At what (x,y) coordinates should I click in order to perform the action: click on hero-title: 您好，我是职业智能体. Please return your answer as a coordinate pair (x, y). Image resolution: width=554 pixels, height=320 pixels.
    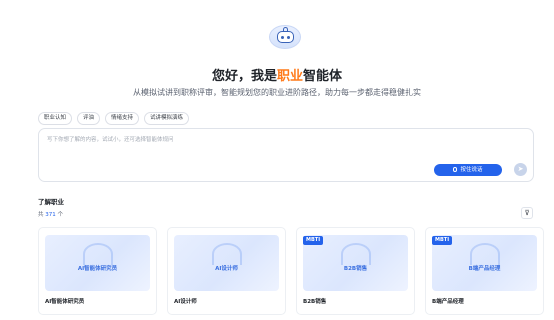
    Looking at the image, I should click on (277, 74).